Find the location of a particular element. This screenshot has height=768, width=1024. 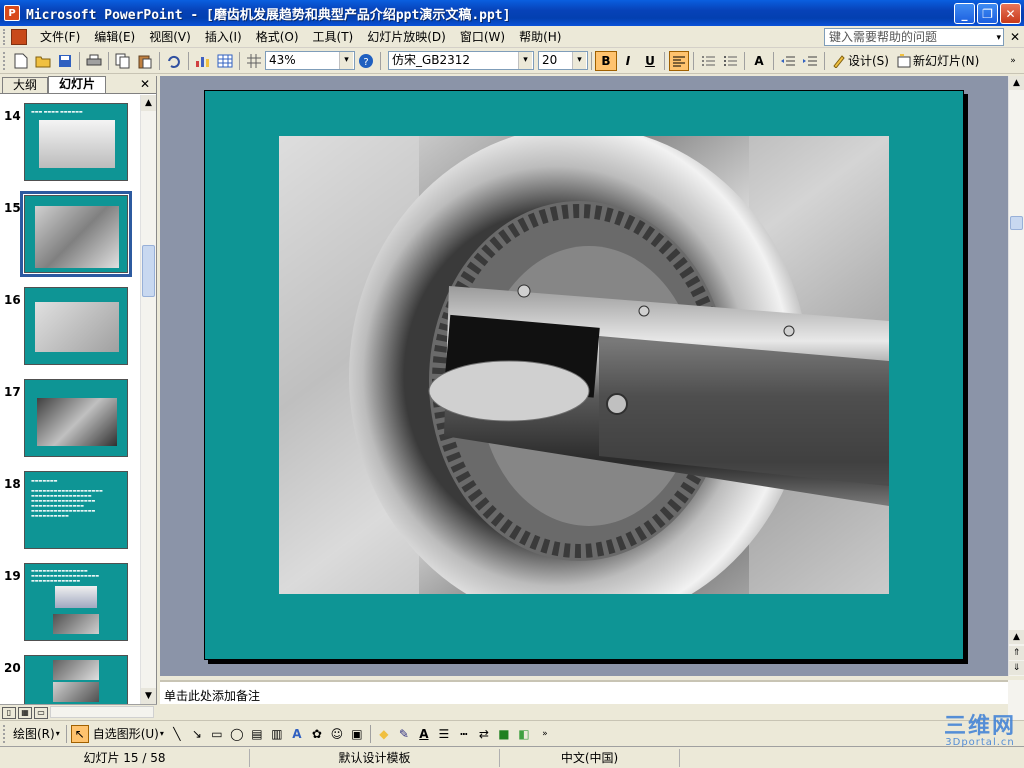

slide-thumbnail-14: 14 ▬▬▬ ▬▬▬▬ ▬▬▬▬▬▬ is located at coordinates (70, 141).